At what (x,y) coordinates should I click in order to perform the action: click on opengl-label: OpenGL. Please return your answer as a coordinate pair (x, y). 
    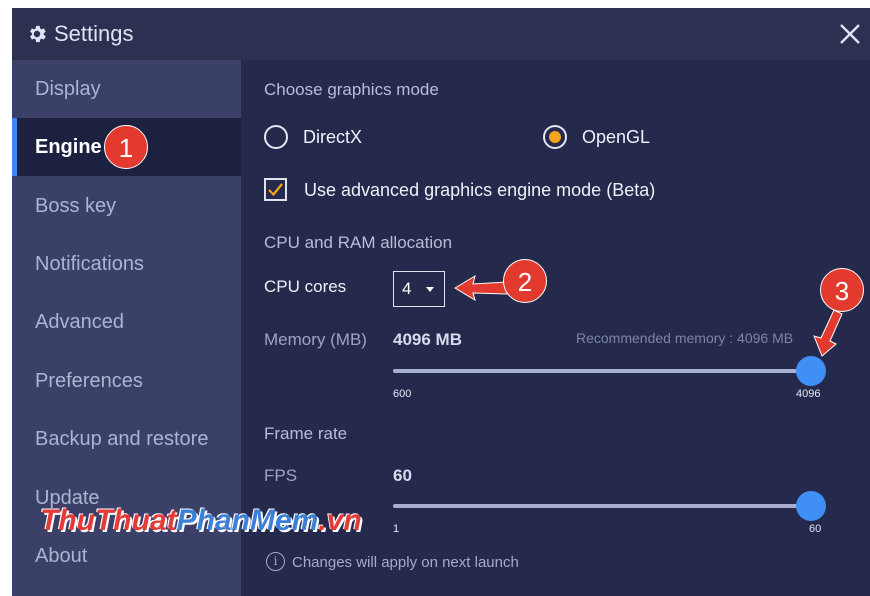
    Looking at the image, I should click on (616, 137).